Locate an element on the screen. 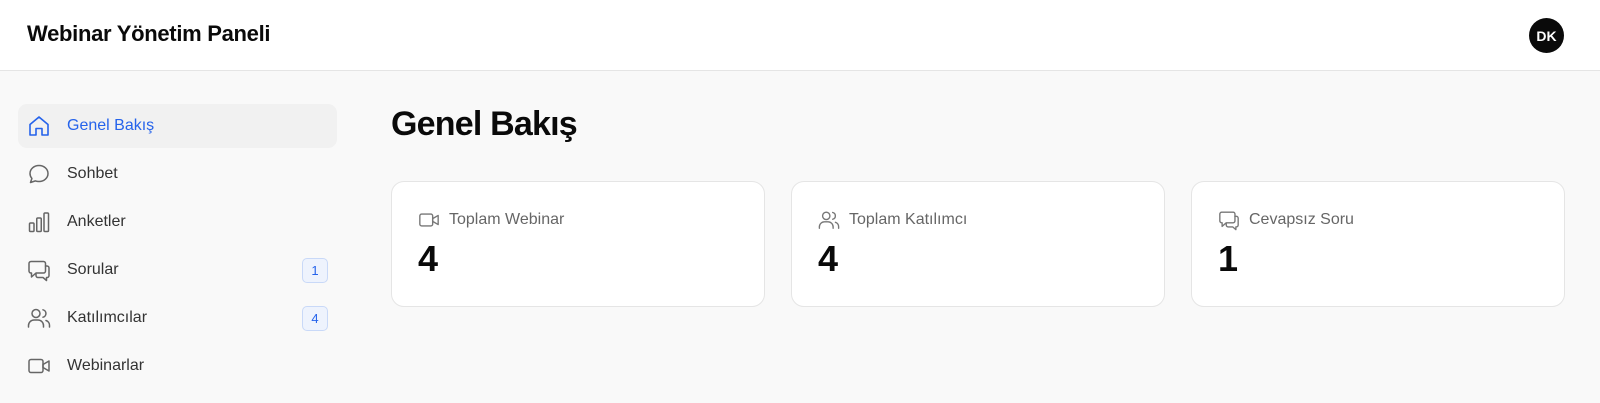 The width and height of the screenshot is (1600, 403). avatar: DK is located at coordinates (1546, 35).